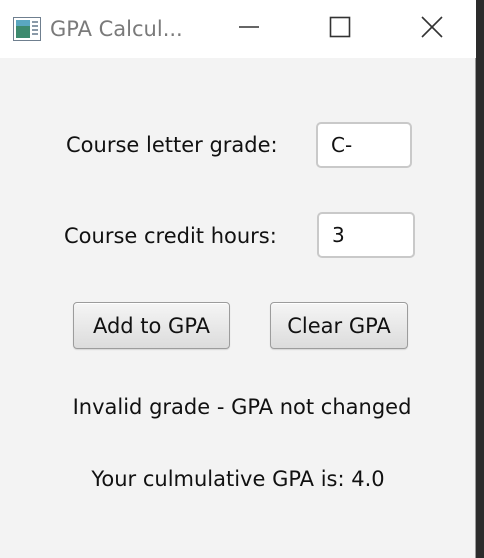 The height and width of the screenshot is (558, 484). Describe the element at coordinates (238, 479) in the screenshot. I see `cumulative-gpa-text: Your culmulative GPA is: 4.0` at that location.